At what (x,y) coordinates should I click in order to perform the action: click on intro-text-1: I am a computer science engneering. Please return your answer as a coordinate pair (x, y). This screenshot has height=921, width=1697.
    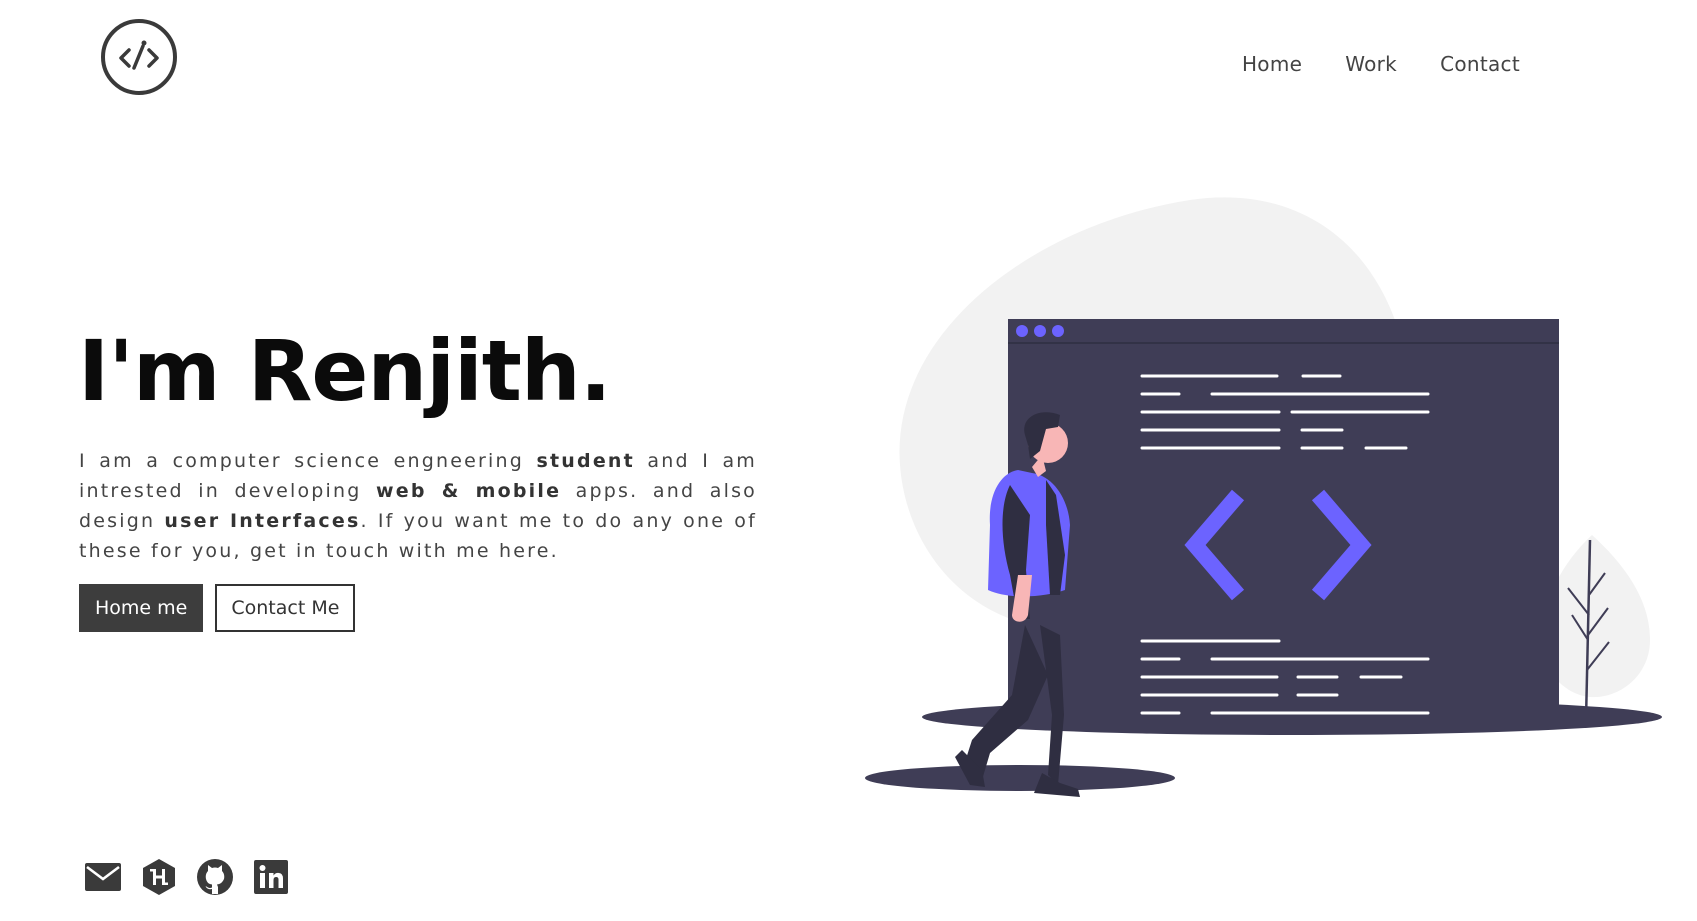
    Looking at the image, I should click on (308, 461).